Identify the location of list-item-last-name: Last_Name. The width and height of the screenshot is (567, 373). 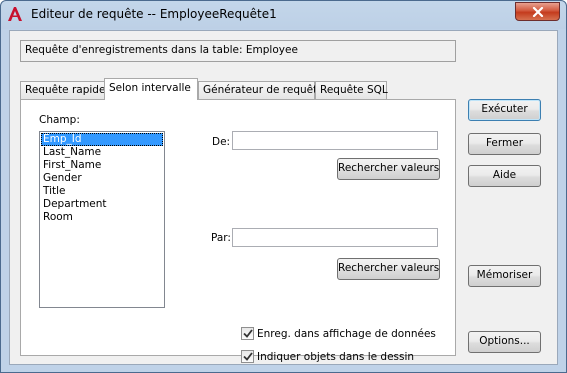
(102, 152).